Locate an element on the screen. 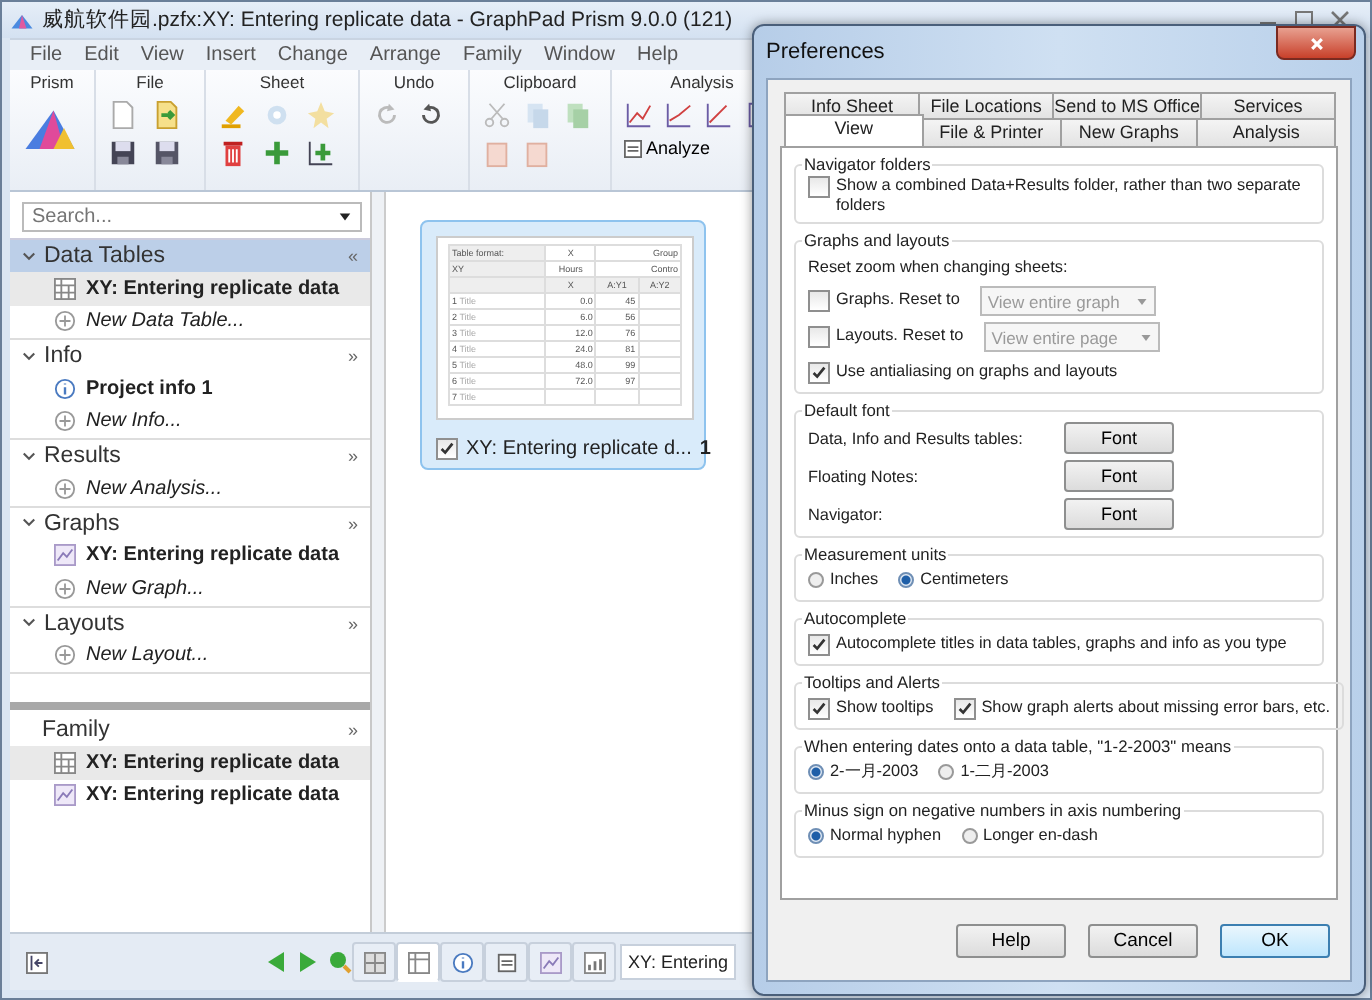  caret-icon is located at coordinates (345, 217).